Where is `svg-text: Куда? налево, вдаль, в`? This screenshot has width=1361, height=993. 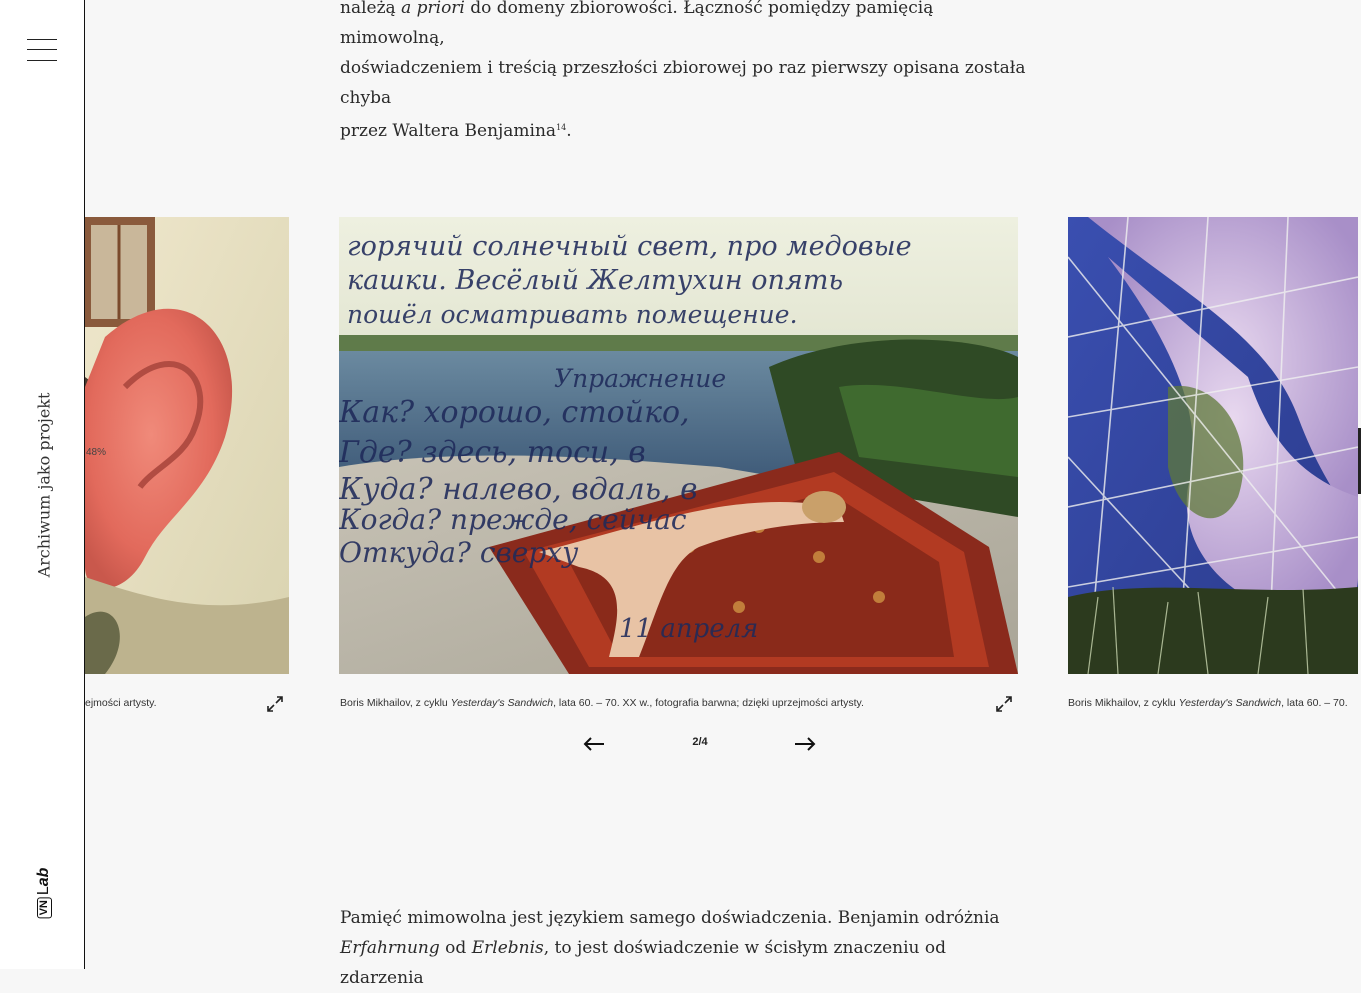 svg-text: Куда? налево, вдаль, в is located at coordinates (518, 489).